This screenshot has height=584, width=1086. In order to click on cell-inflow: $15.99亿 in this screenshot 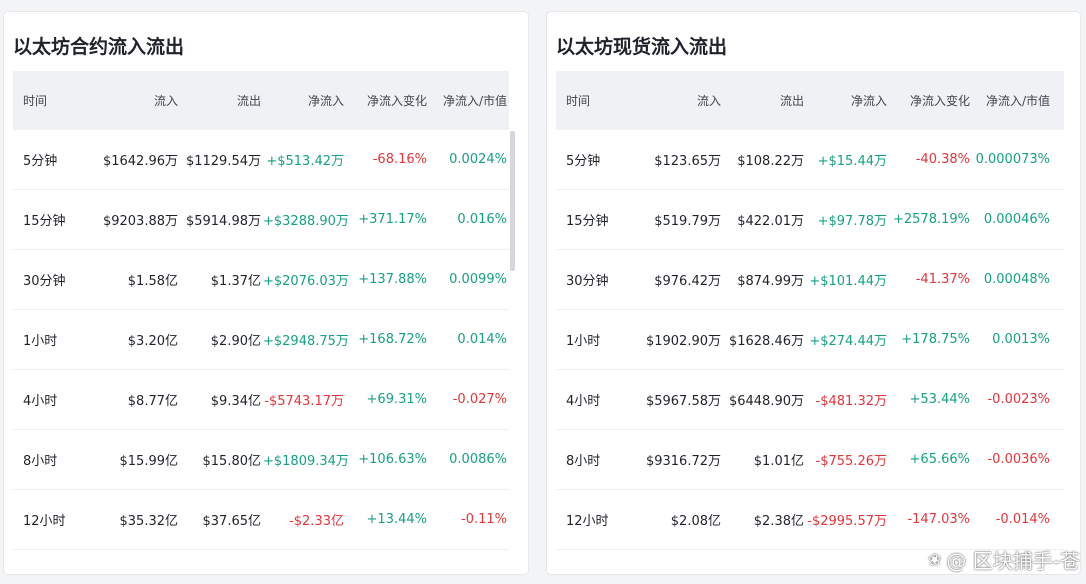, I will do `click(149, 461)`.